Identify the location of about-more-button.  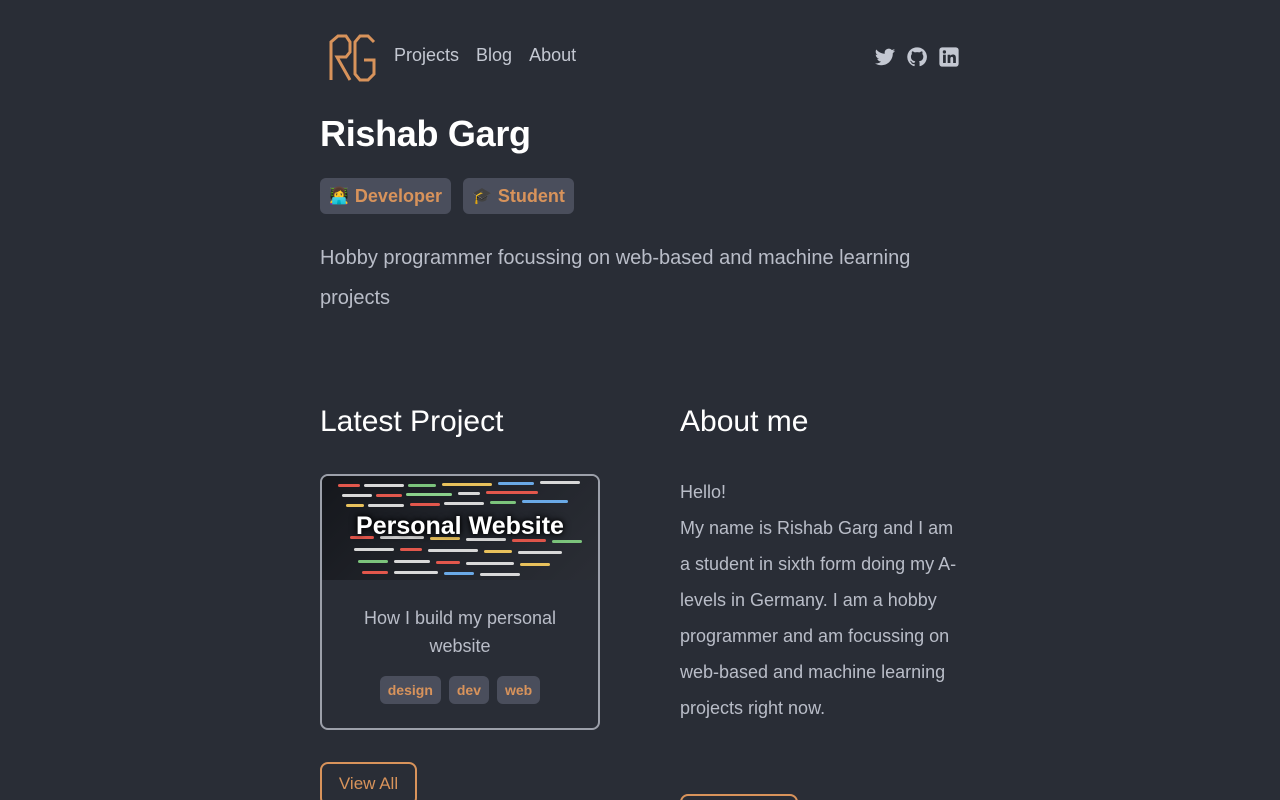
(739, 797).